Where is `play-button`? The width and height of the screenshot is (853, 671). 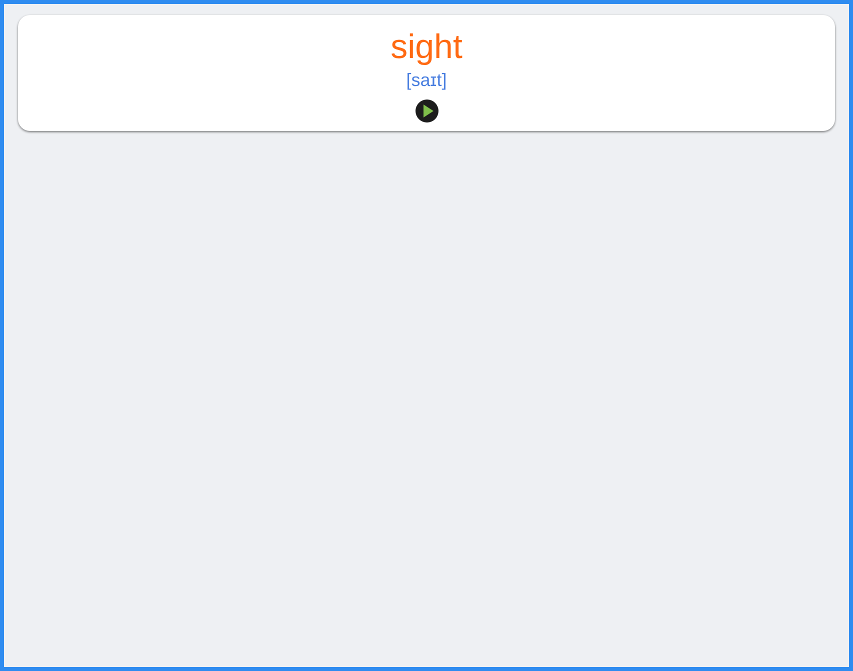
play-button is located at coordinates (426, 111).